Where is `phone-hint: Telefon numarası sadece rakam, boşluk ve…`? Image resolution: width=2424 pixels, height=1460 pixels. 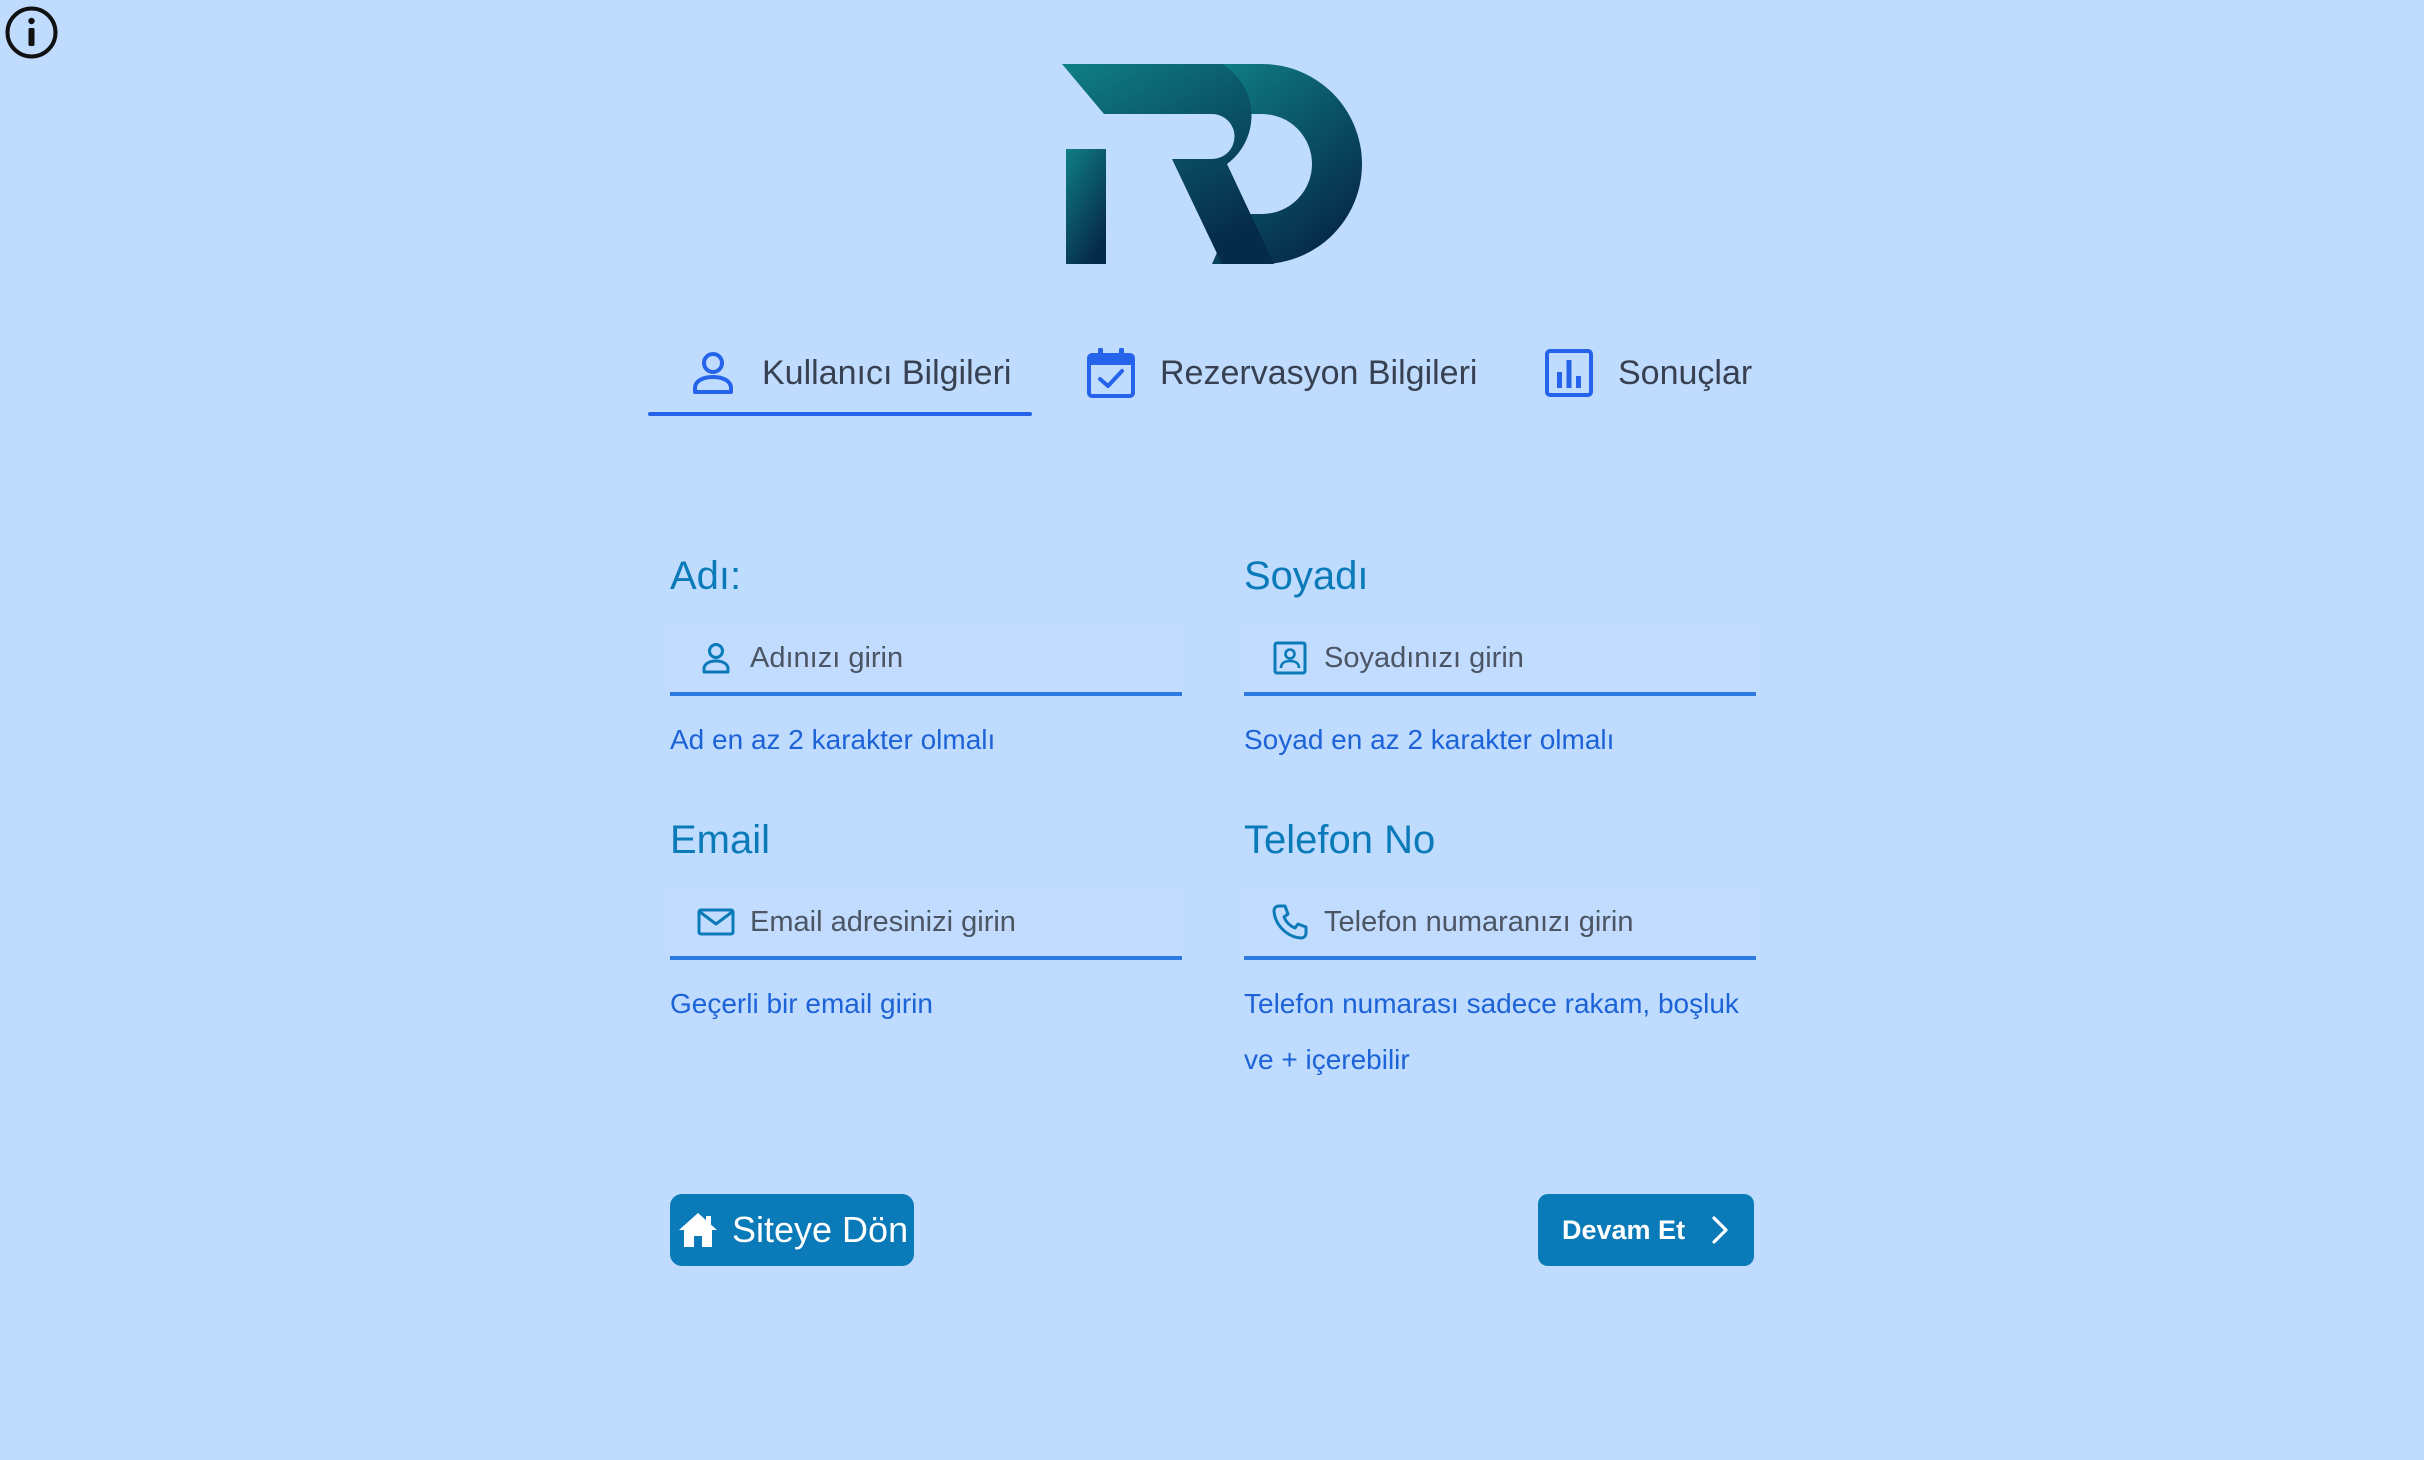
phone-hint: Telefon numarası sadece rakam, boşluk ve… is located at coordinates (1491, 1031).